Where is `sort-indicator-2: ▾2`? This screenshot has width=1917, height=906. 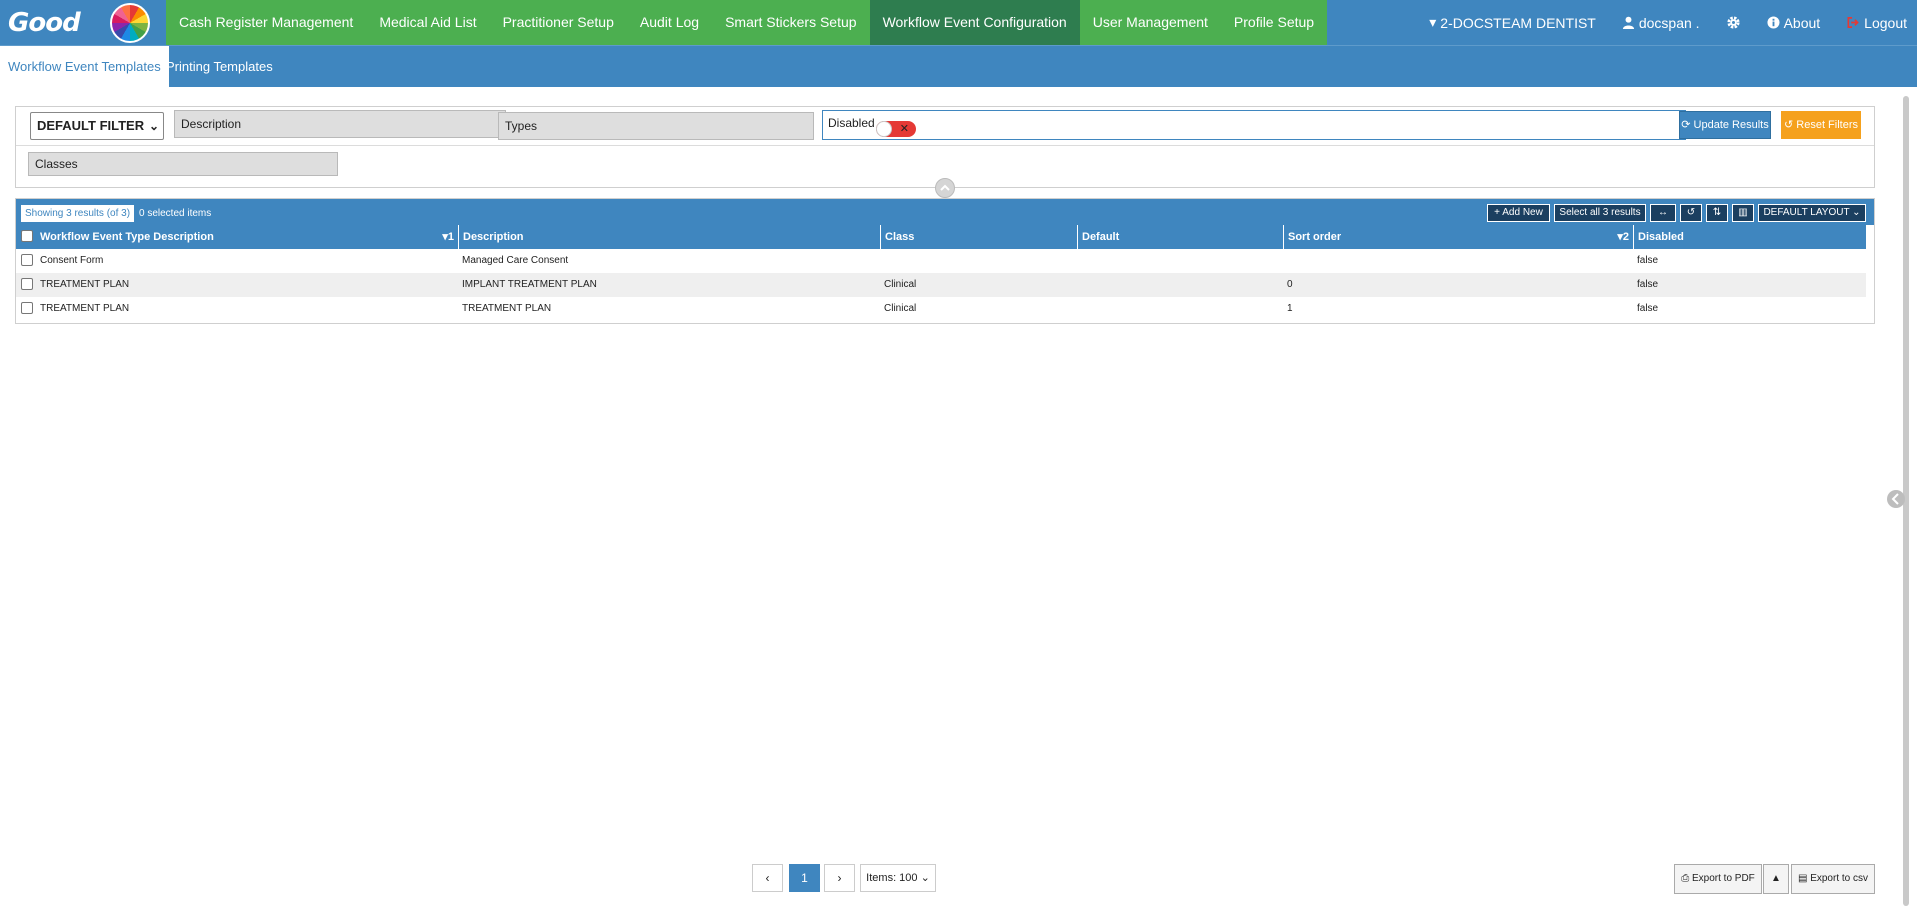
sort-indicator-2: ▾2 is located at coordinates (1623, 237).